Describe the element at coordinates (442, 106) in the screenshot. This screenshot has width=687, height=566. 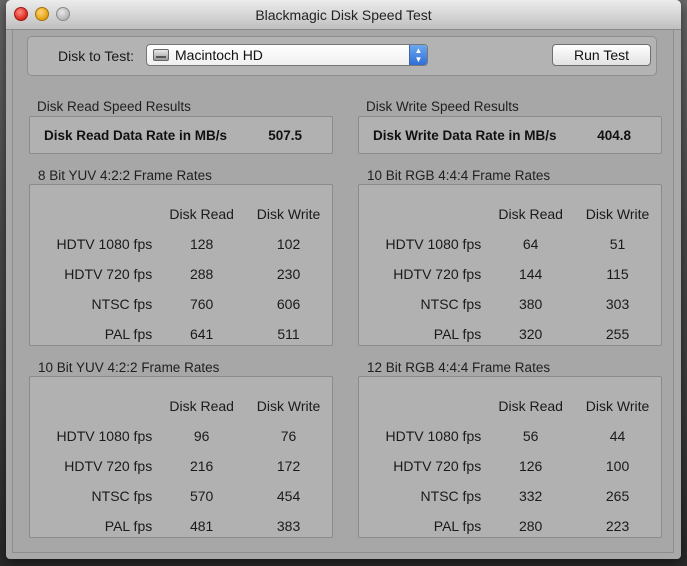
I see `write-speed-section-title: Disk Write Speed Results` at that location.